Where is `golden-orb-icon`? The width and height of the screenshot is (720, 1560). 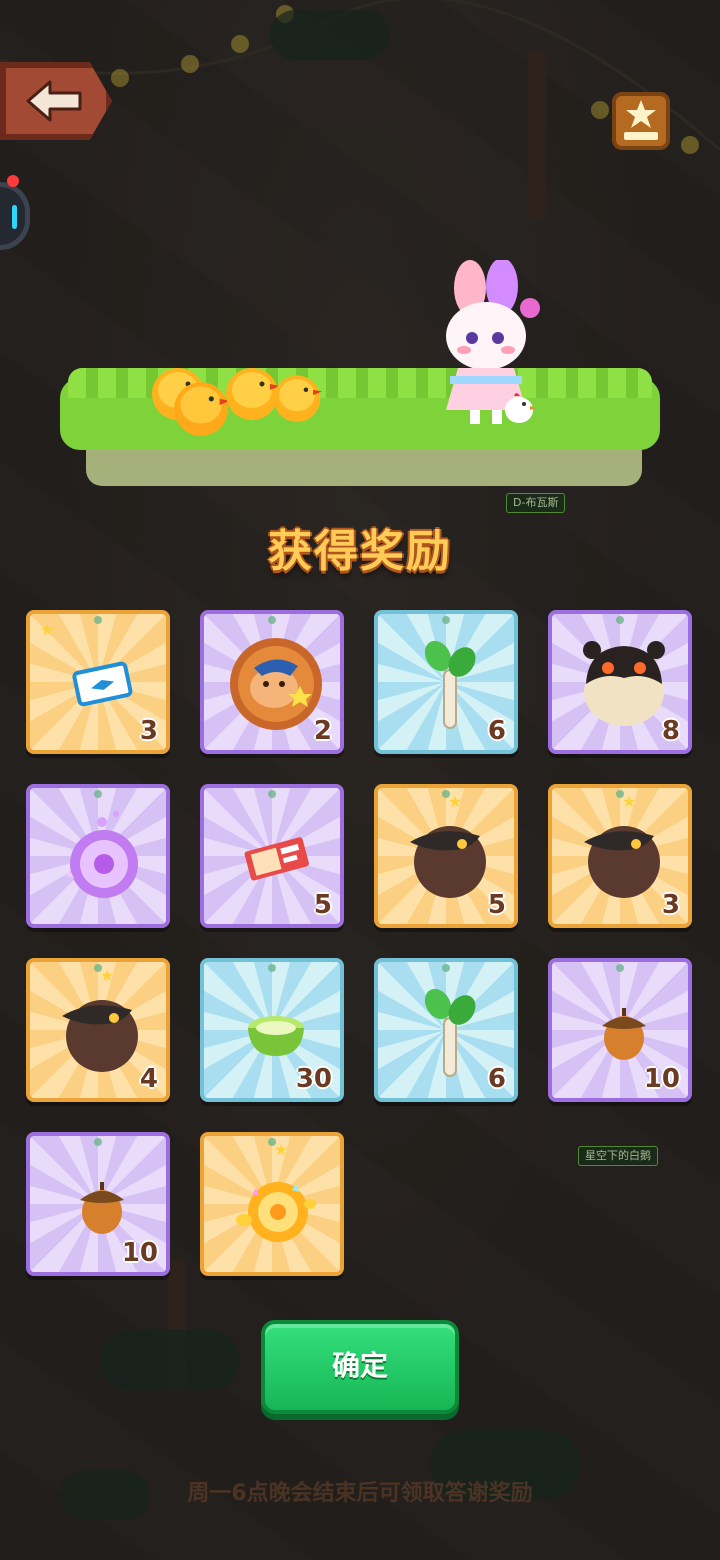
golden-orb-icon is located at coordinates (276, 1212).